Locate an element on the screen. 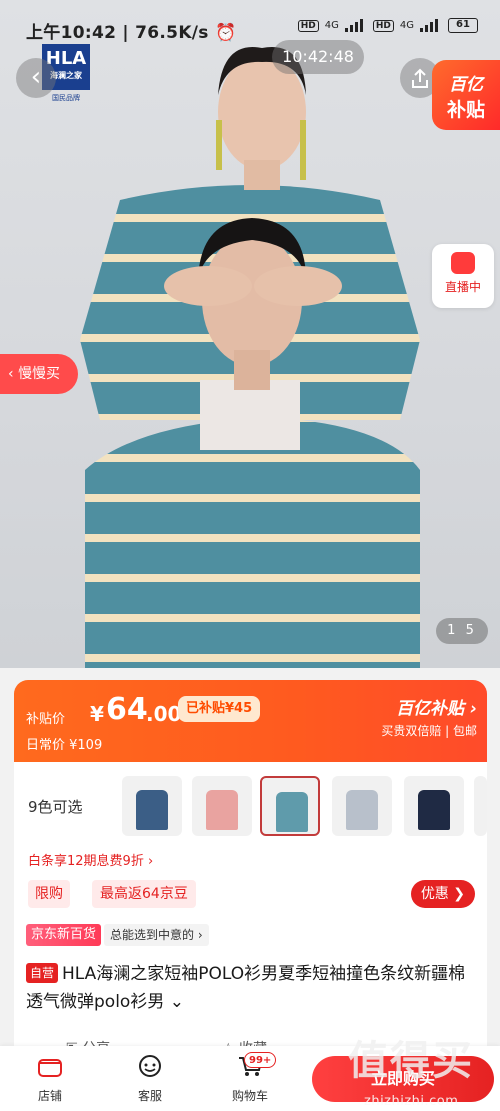 The height and width of the screenshot is (1111, 500). alarm-icon: ⏰ is located at coordinates (225, 33).